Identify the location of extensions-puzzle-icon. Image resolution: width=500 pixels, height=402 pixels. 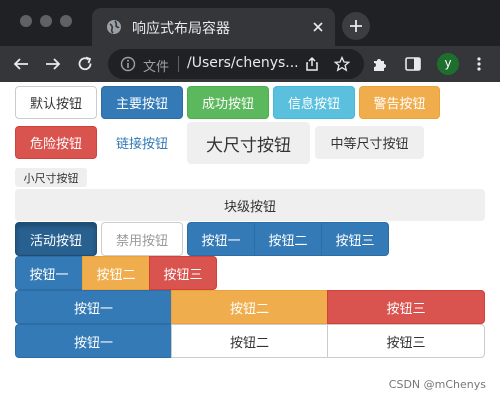
(380, 64).